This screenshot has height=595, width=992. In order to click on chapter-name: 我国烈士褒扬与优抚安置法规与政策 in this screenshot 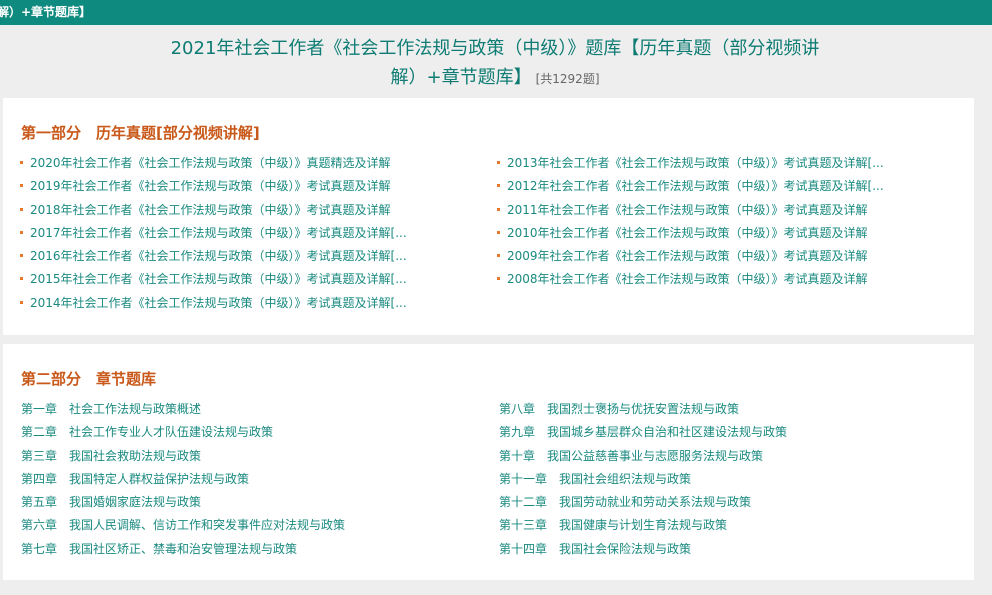, I will do `click(643, 409)`.